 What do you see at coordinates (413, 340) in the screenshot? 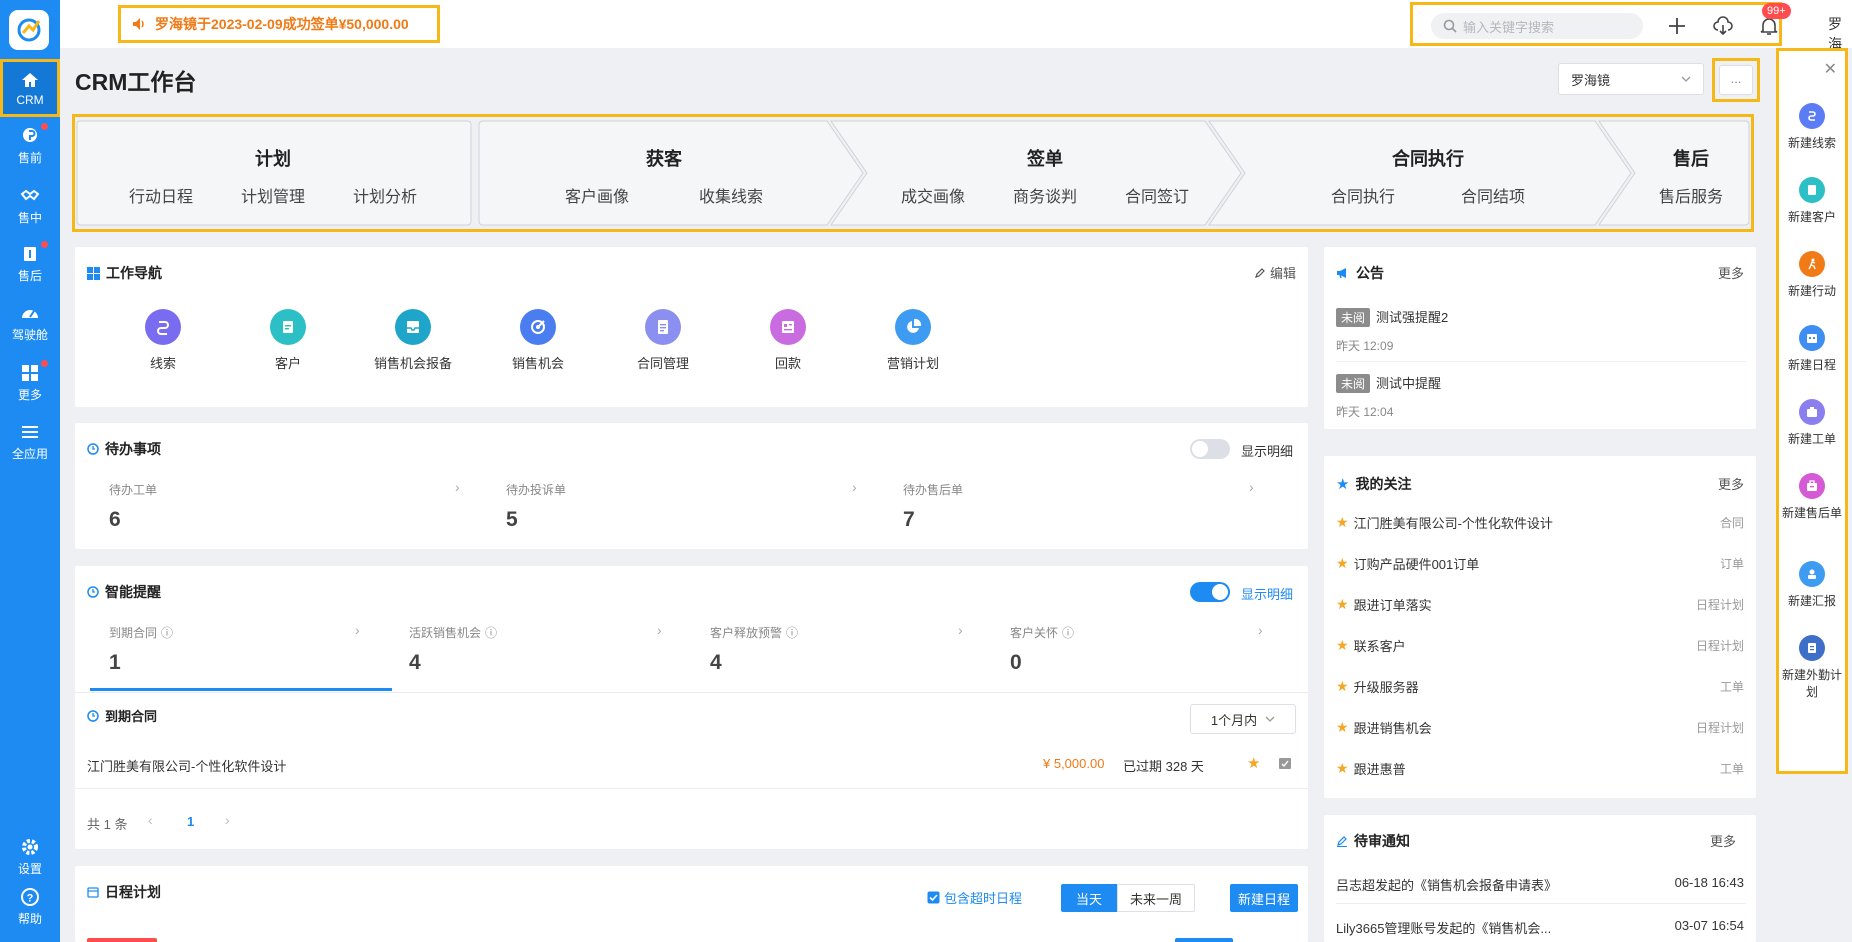
I see `app-opportunity-report: 销售机会报备` at bounding box center [413, 340].